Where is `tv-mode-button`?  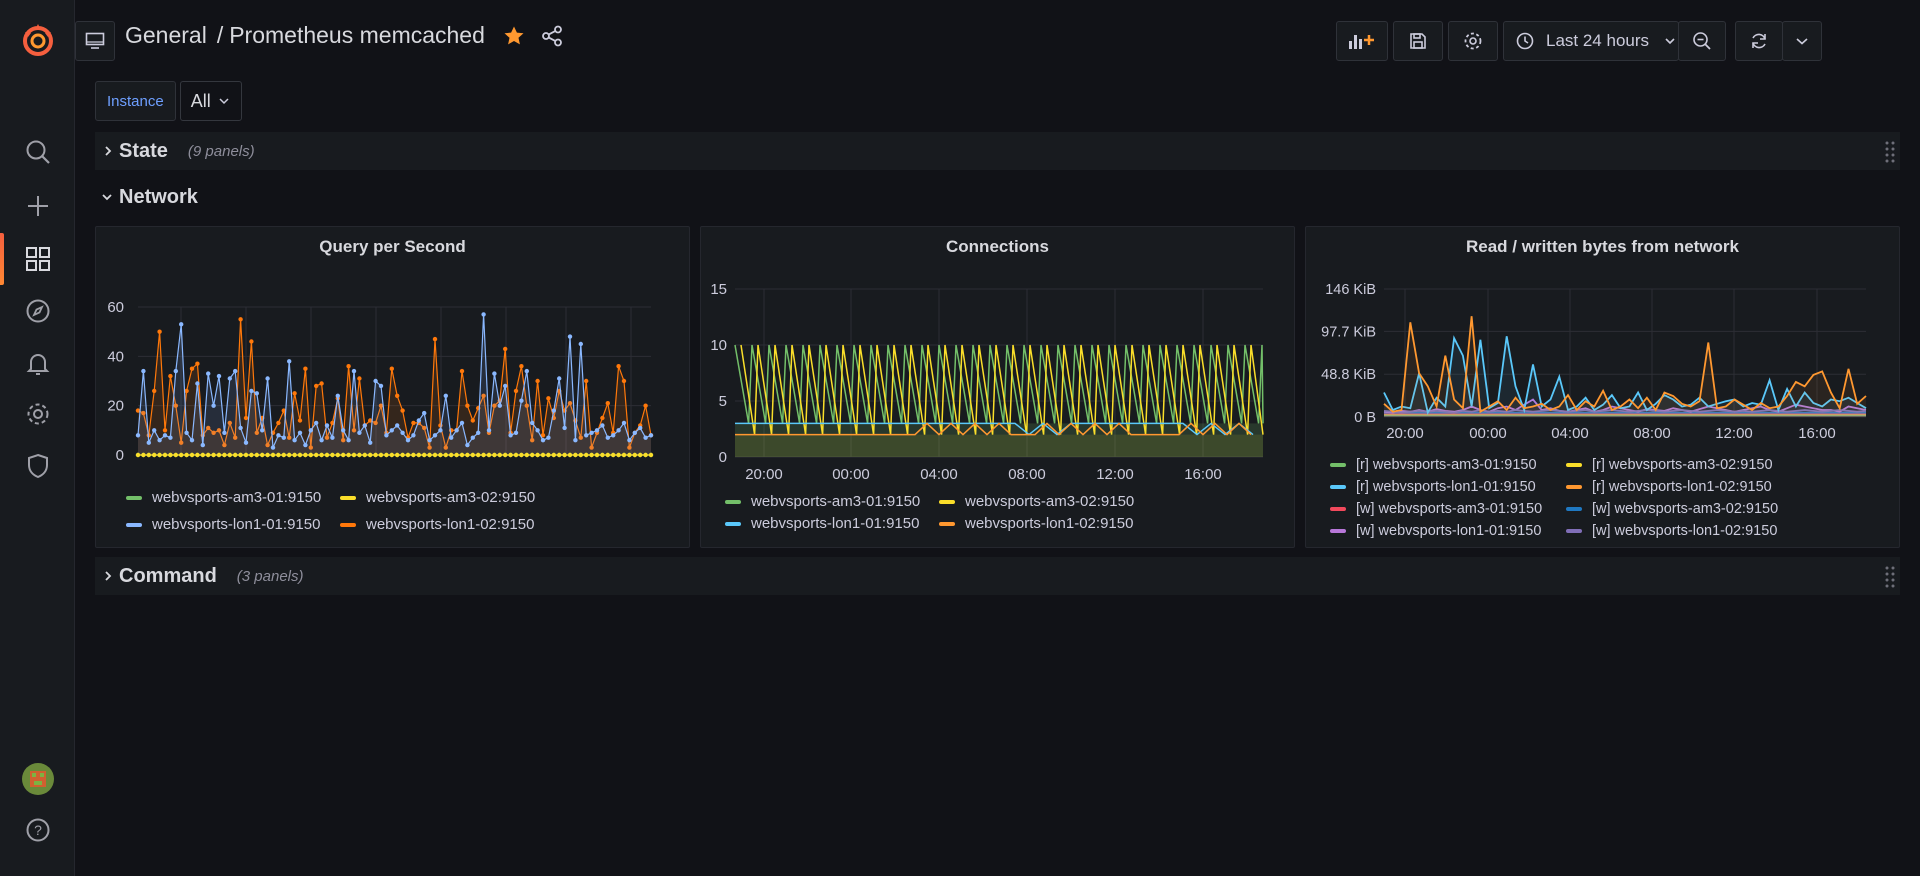 tv-mode-button is located at coordinates (95, 41).